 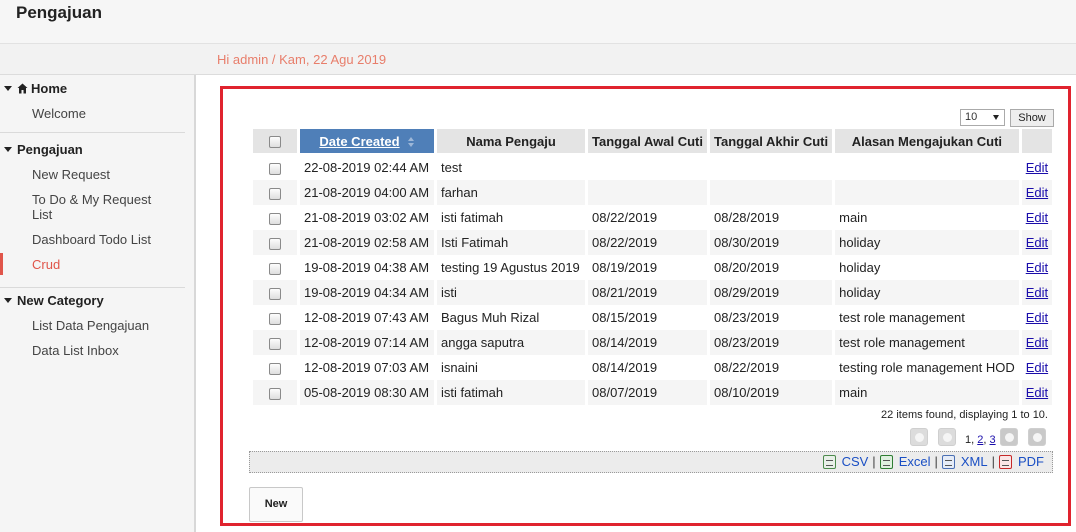 I want to click on home-icon, so click(x=22, y=88).